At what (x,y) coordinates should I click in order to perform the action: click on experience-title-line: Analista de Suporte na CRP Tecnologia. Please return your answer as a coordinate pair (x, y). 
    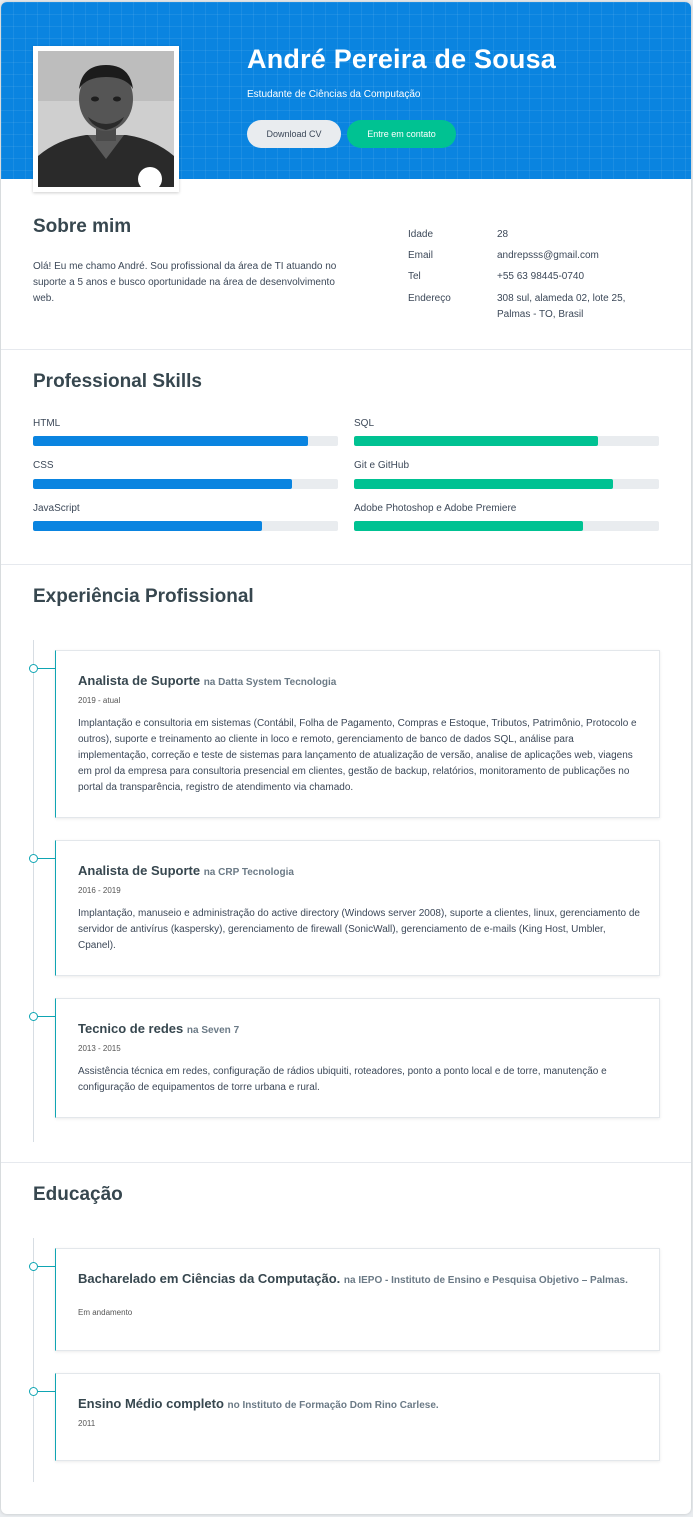
    Looking at the image, I should click on (186, 870).